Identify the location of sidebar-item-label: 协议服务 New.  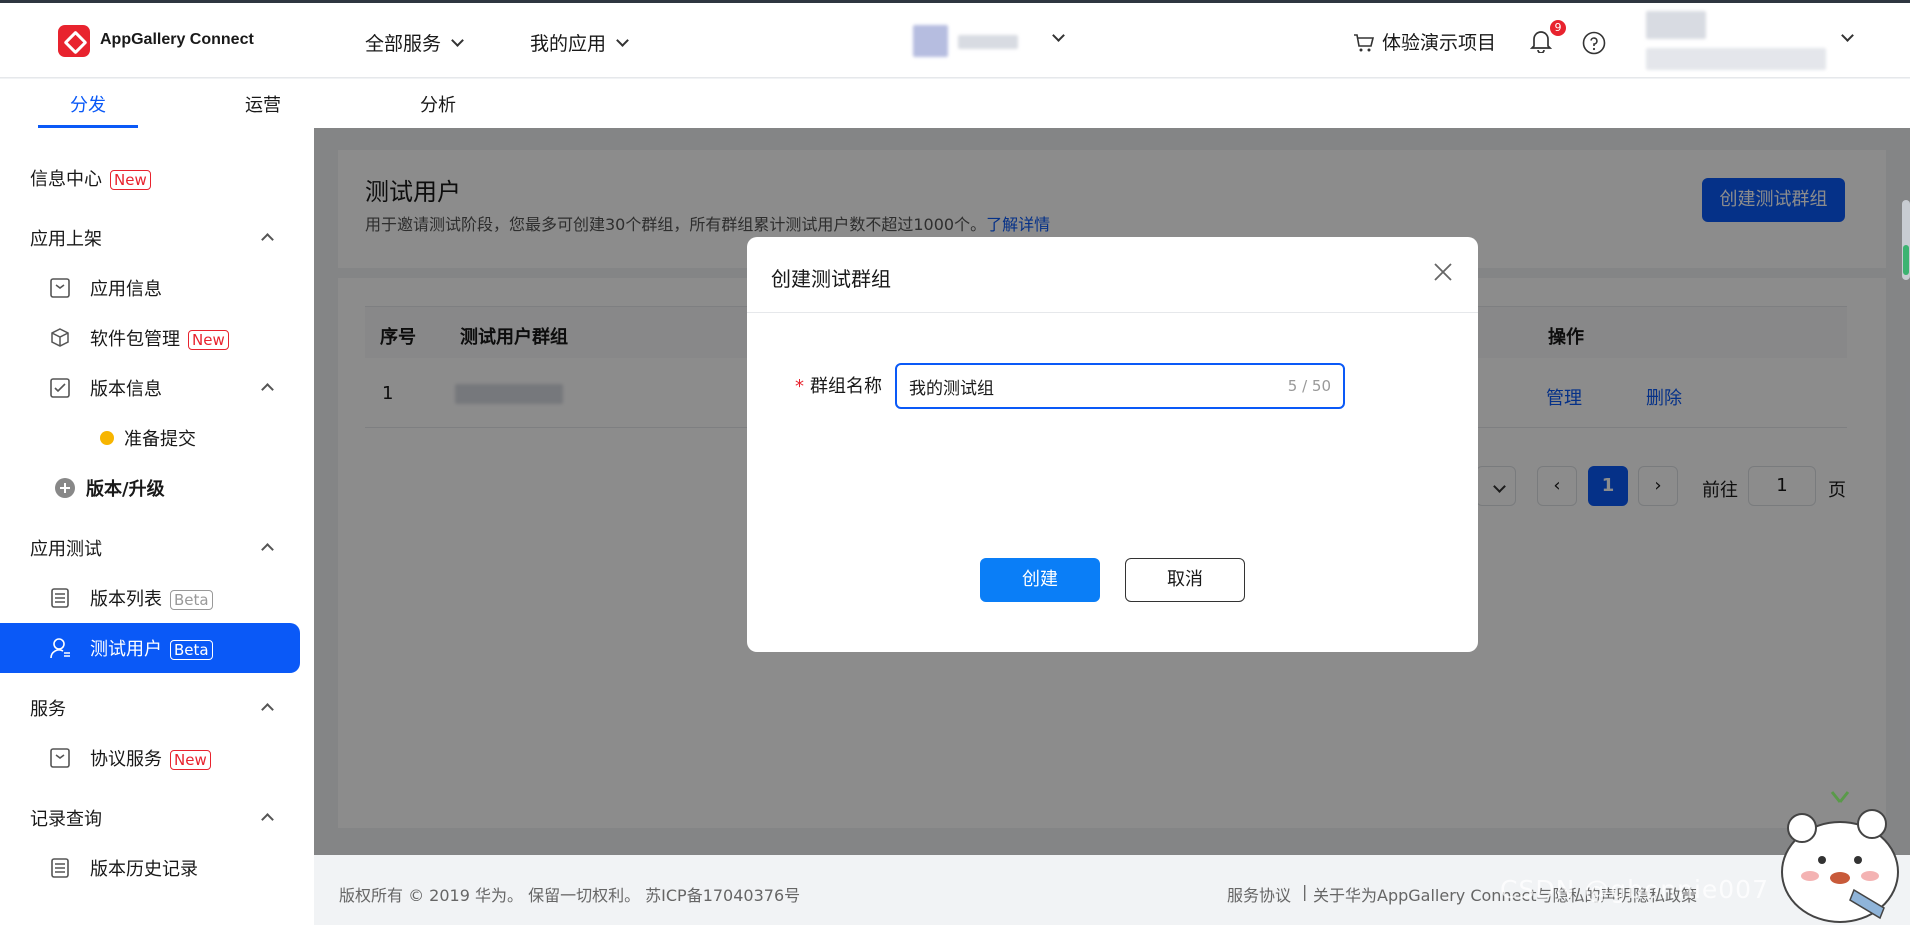
(150, 758).